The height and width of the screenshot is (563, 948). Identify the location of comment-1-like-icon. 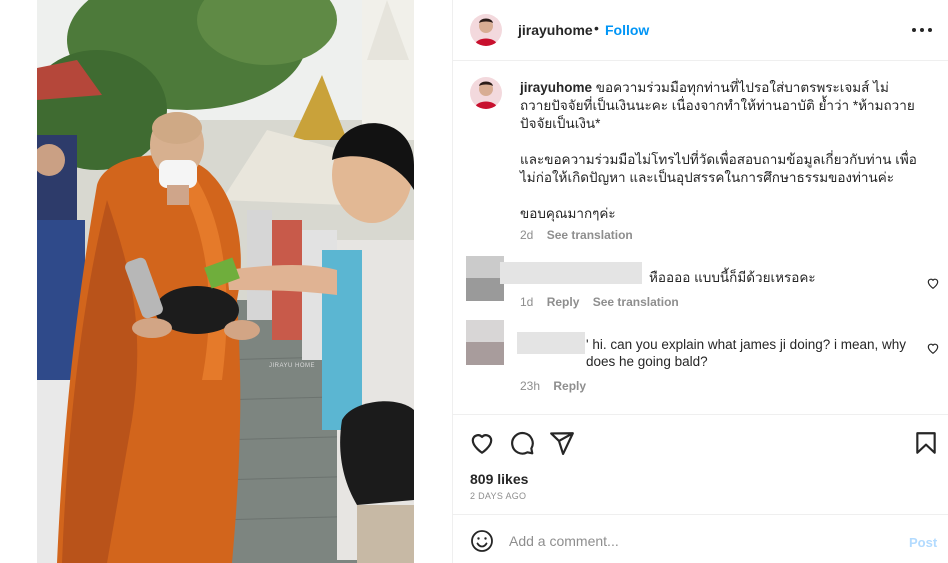
(933, 283).